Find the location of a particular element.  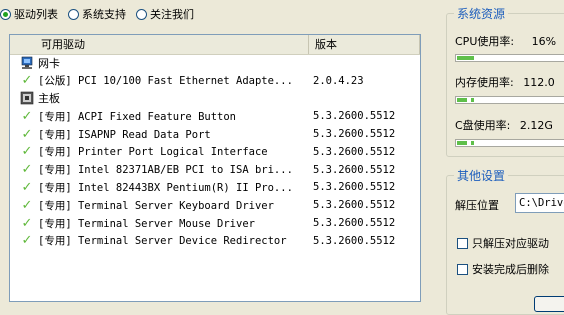

memory-usage-bar is located at coordinates (509, 100).